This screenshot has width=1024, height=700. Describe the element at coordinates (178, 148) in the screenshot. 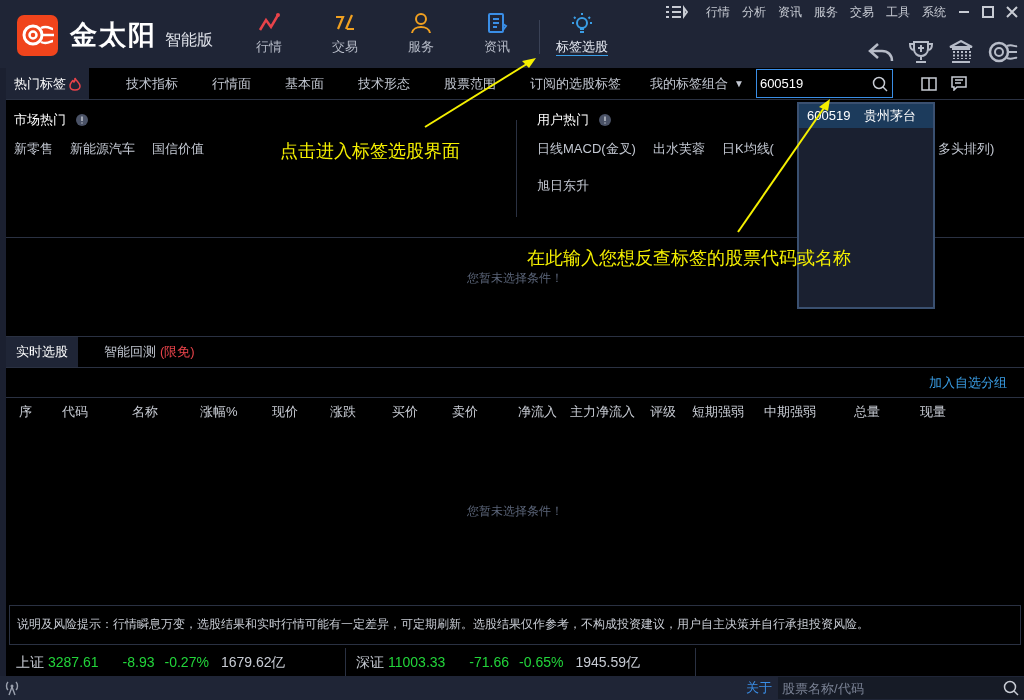

I see `tag-link: 国信价值` at that location.